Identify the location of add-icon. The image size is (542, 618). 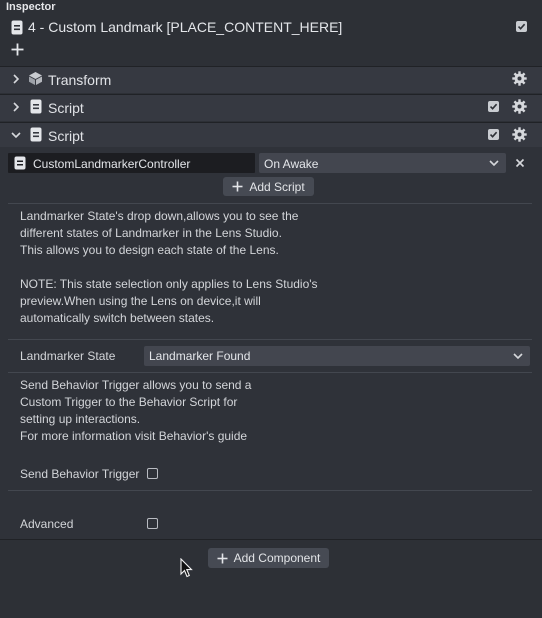
(17, 49).